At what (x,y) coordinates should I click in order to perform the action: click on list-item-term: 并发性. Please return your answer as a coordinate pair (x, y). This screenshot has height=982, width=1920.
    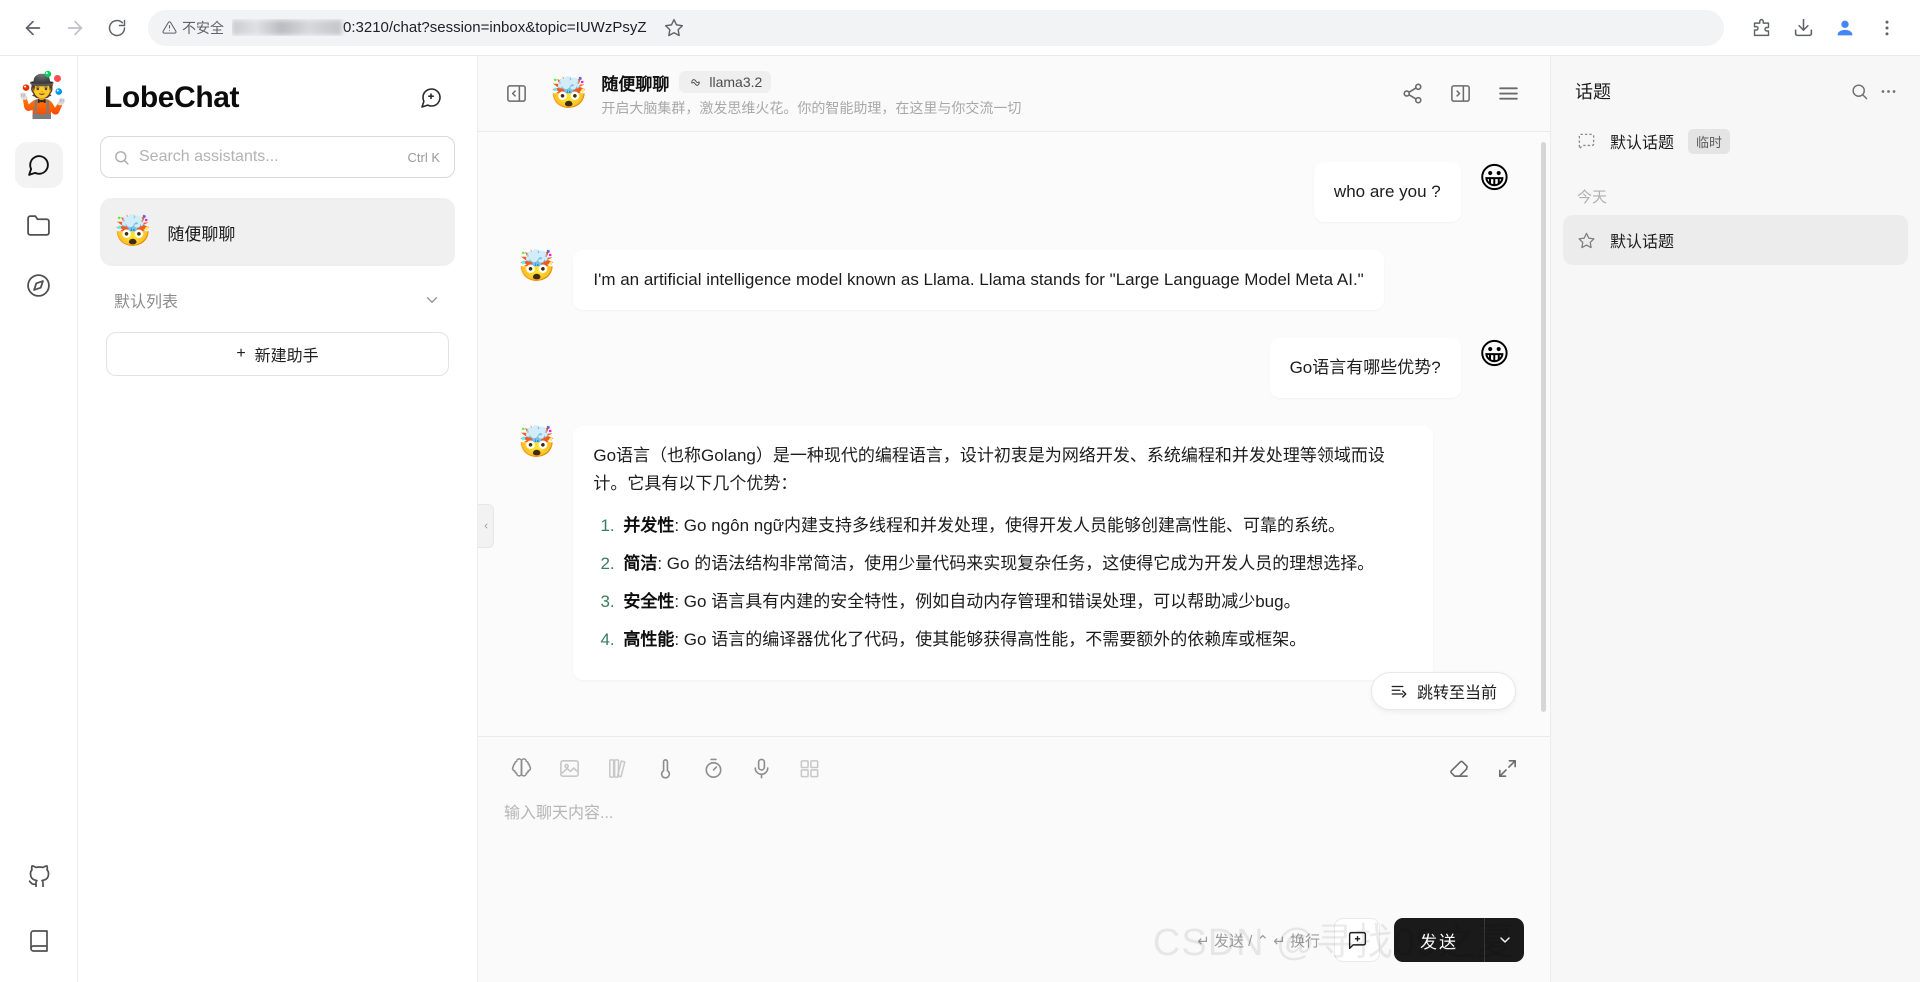
    Looking at the image, I should click on (649, 526).